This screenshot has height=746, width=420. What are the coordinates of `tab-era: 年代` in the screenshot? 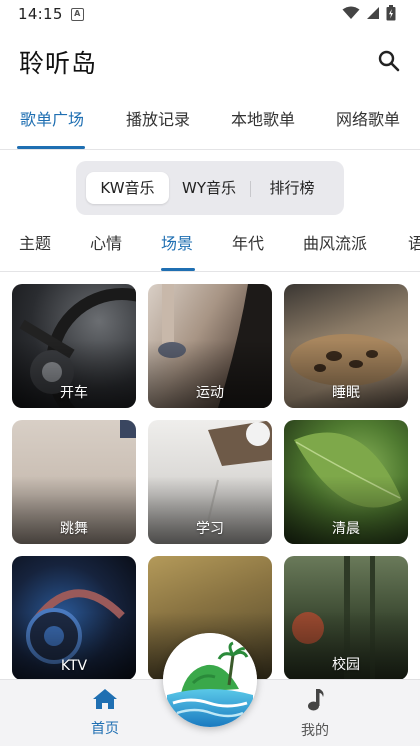 It's located at (248, 246).